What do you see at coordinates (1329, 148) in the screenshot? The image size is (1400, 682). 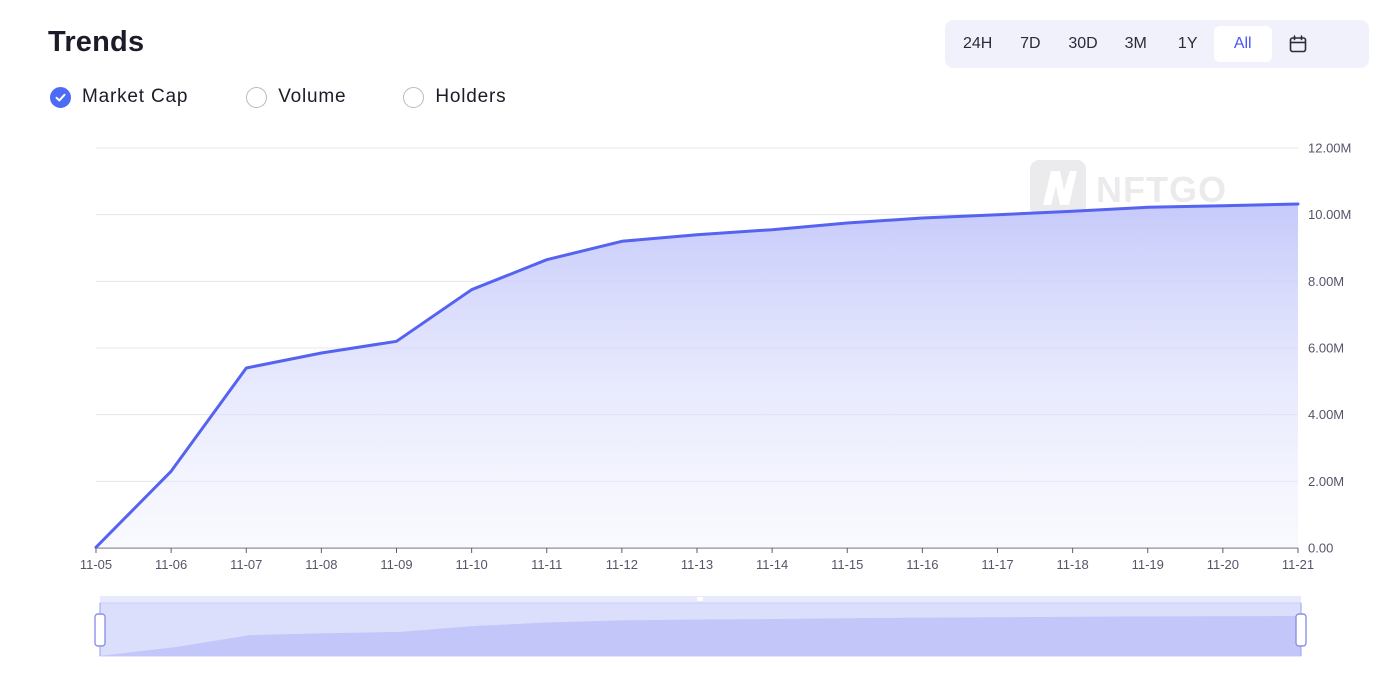 I see `y-tick-label: 12.00M` at bounding box center [1329, 148].